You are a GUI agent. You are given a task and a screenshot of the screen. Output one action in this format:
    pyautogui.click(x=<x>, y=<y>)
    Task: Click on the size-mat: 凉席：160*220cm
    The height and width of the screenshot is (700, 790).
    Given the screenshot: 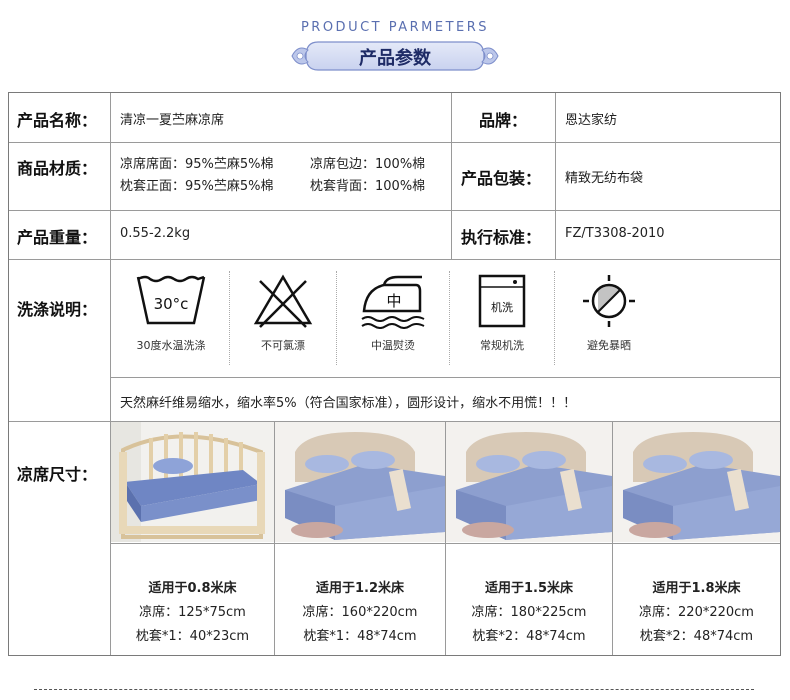 What is the action you would take?
    pyautogui.click(x=360, y=612)
    